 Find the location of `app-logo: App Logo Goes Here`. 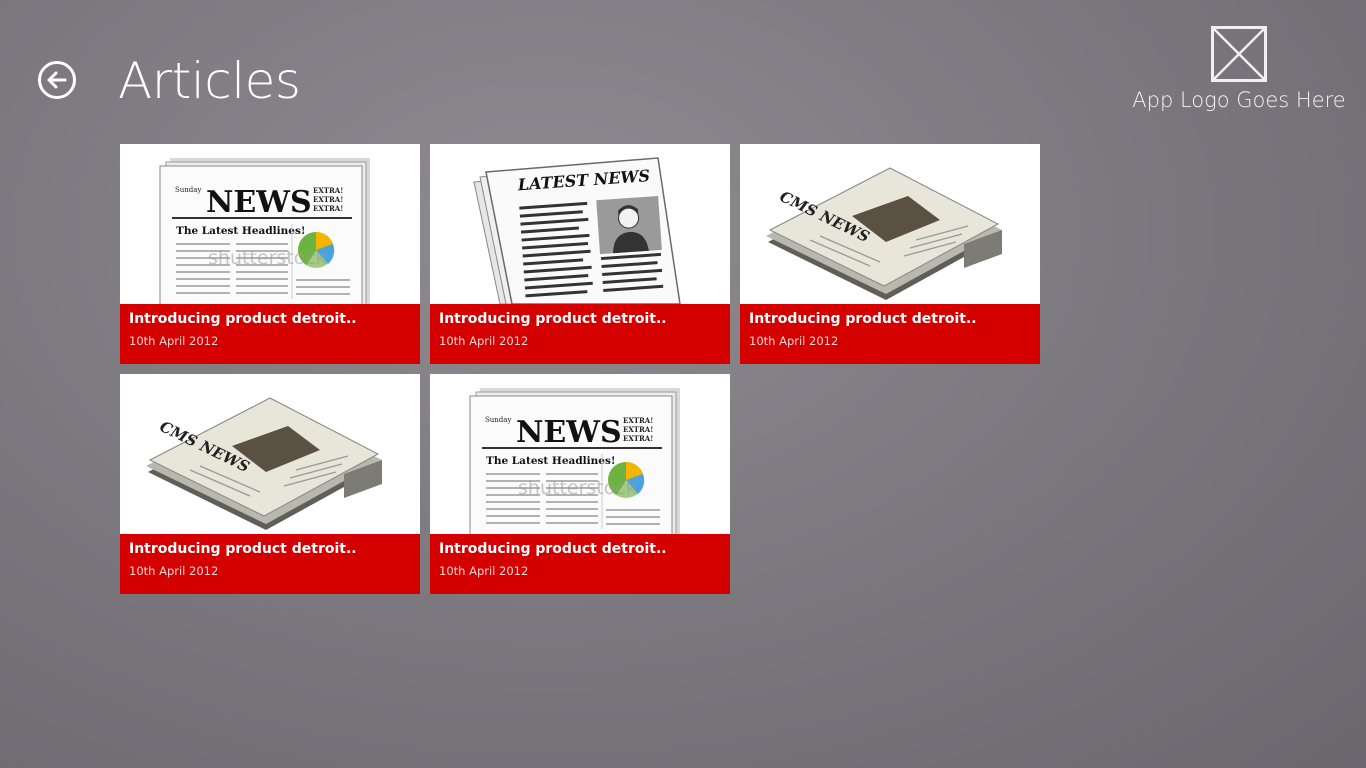

app-logo: App Logo Goes Here is located at coordinates (1239, 69).